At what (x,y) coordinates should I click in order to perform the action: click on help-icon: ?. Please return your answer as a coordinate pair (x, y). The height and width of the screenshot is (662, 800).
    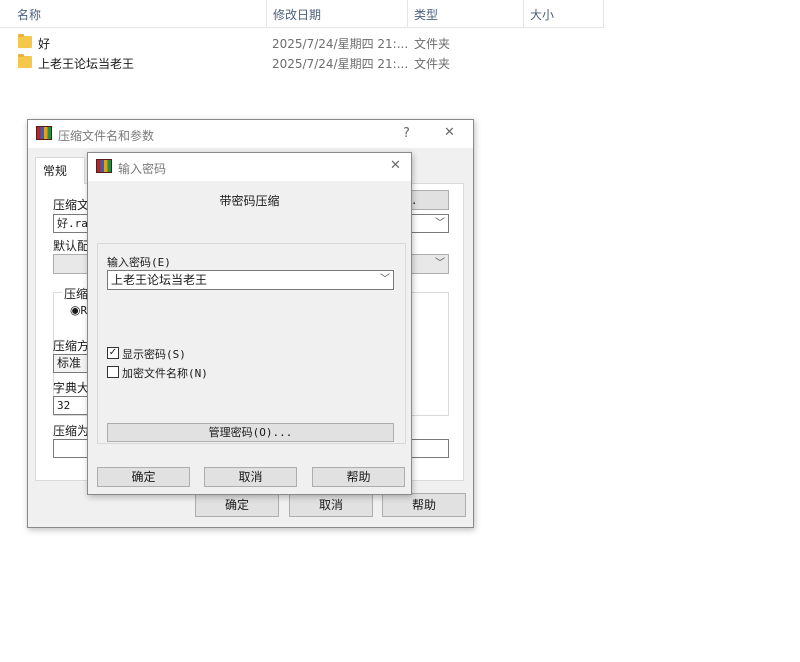
    Looking at the image, I should click on (406, 133).